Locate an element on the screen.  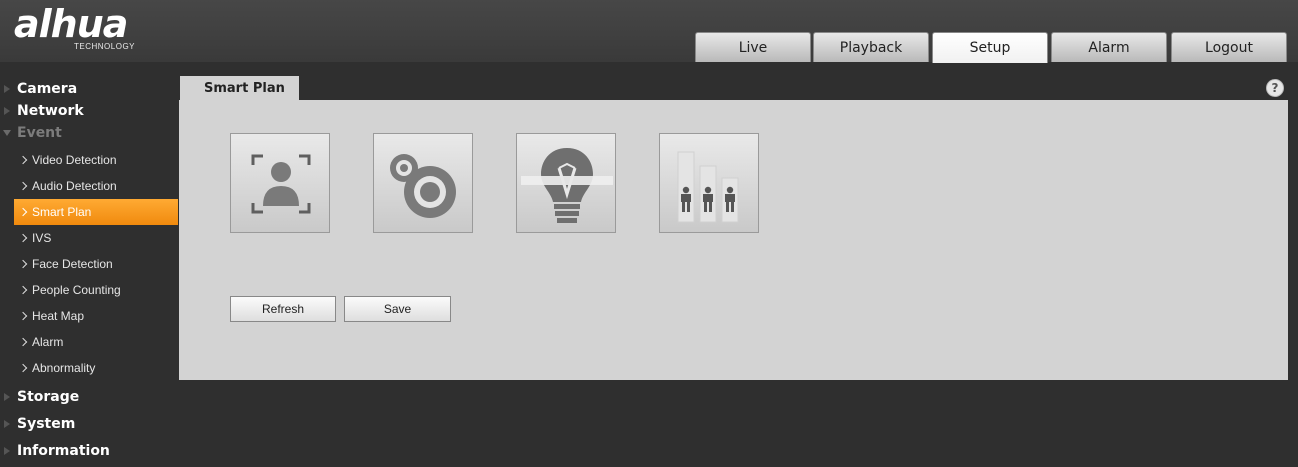
tab-setup: Setup is located at coordinates (990, 47).